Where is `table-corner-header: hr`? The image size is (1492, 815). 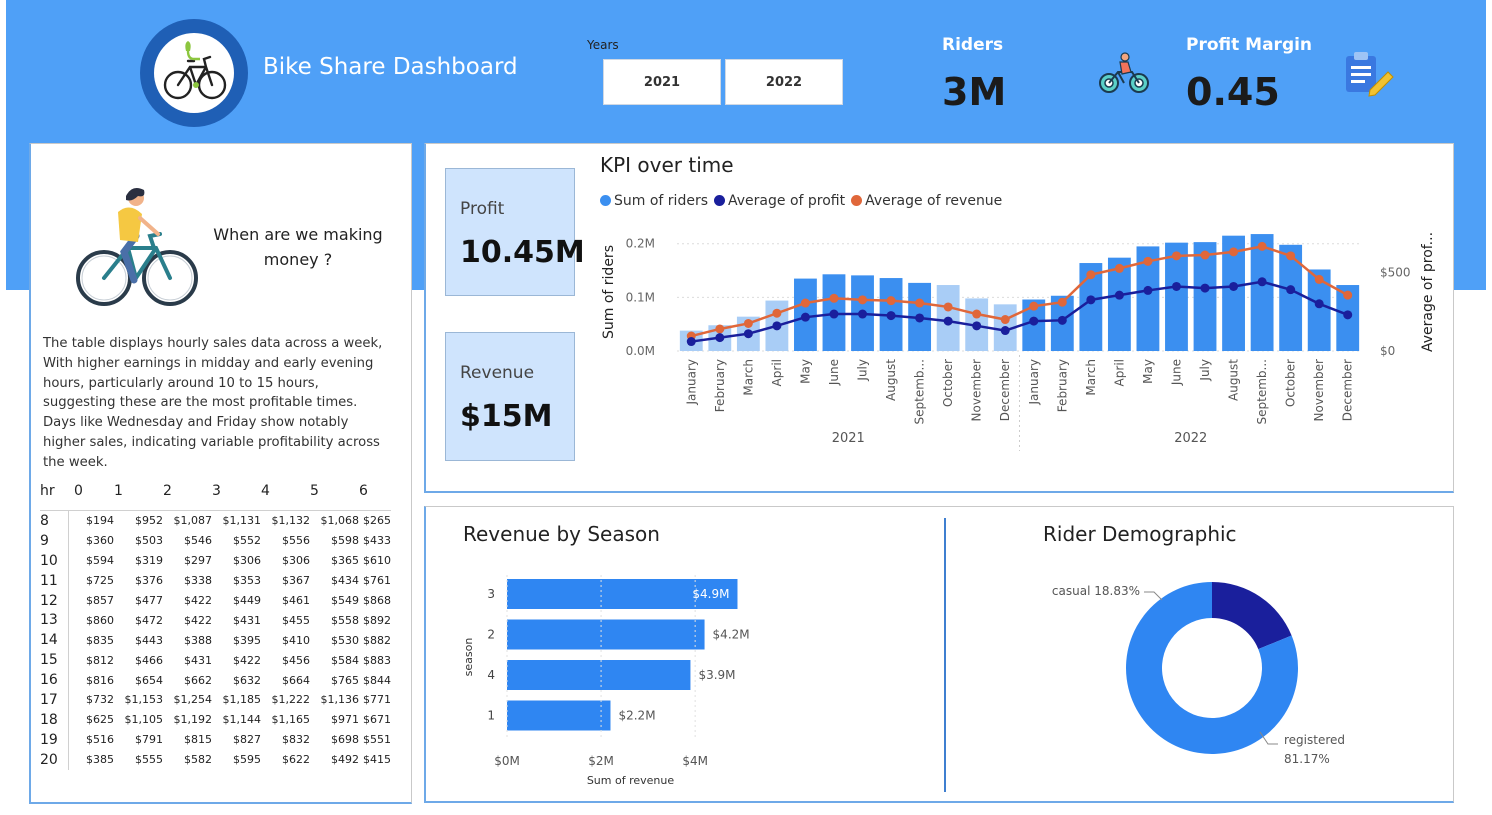
table-corner-header: hr is located at coordinates (54, 495).